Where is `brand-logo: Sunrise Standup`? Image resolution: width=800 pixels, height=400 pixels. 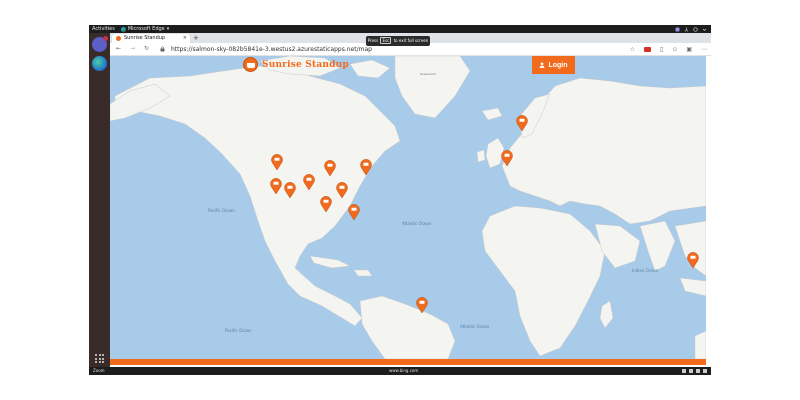
brand-logo: Sunrise Standup is located at coordinates (296, 64).